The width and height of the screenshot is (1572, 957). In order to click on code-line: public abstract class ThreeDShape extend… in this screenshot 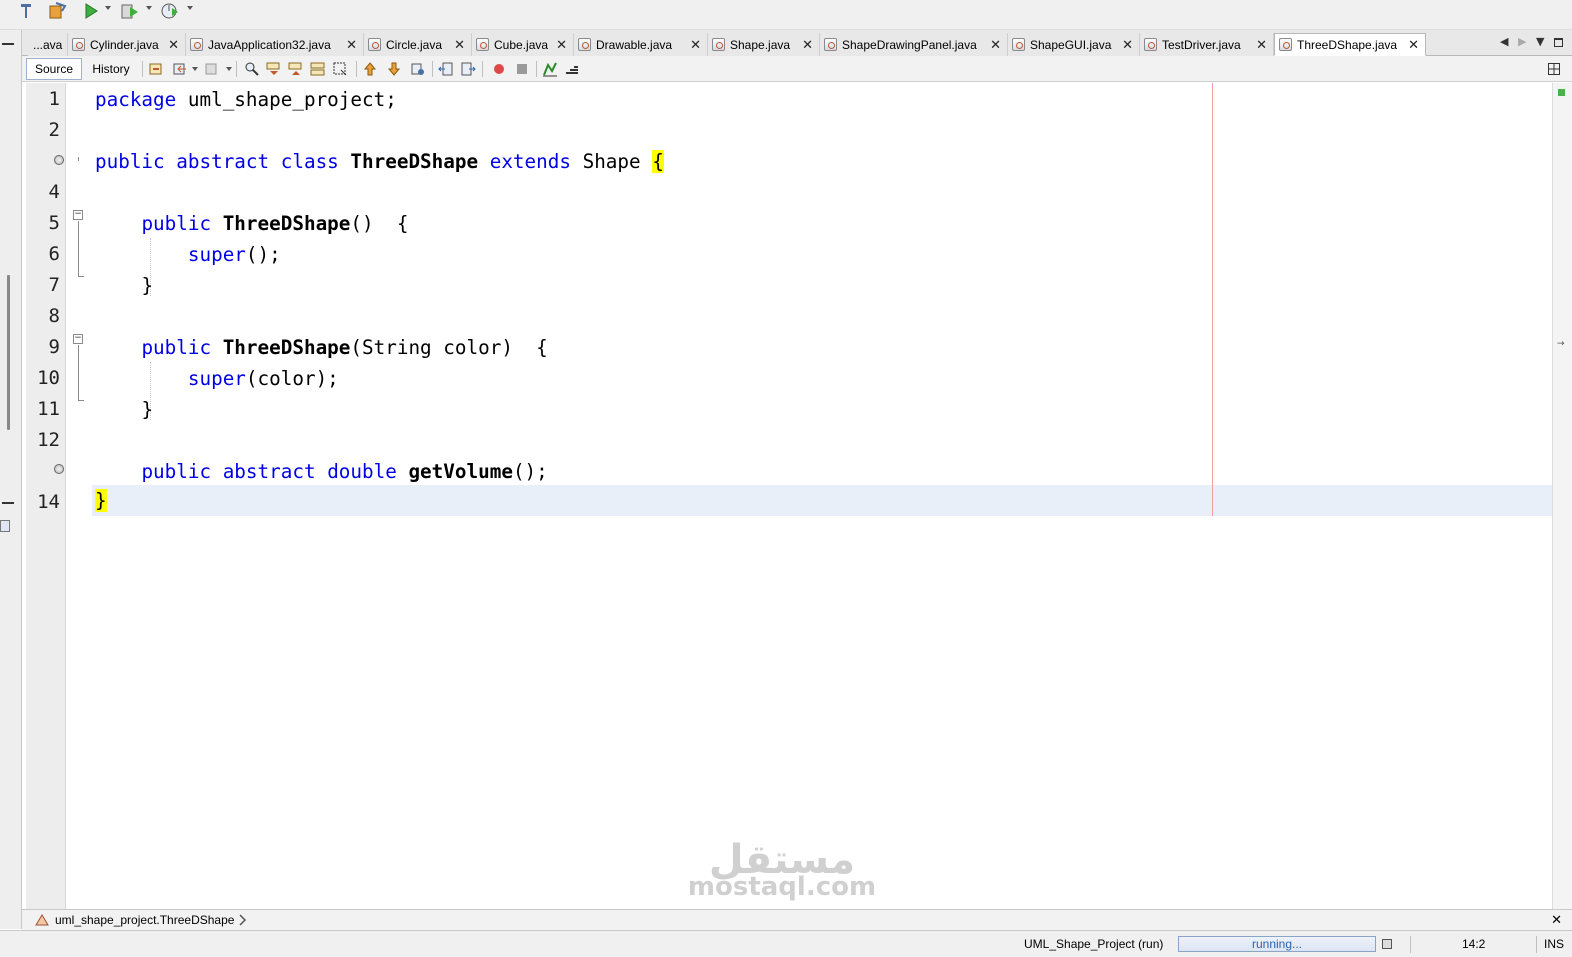, I will do `click(379, 161)`.